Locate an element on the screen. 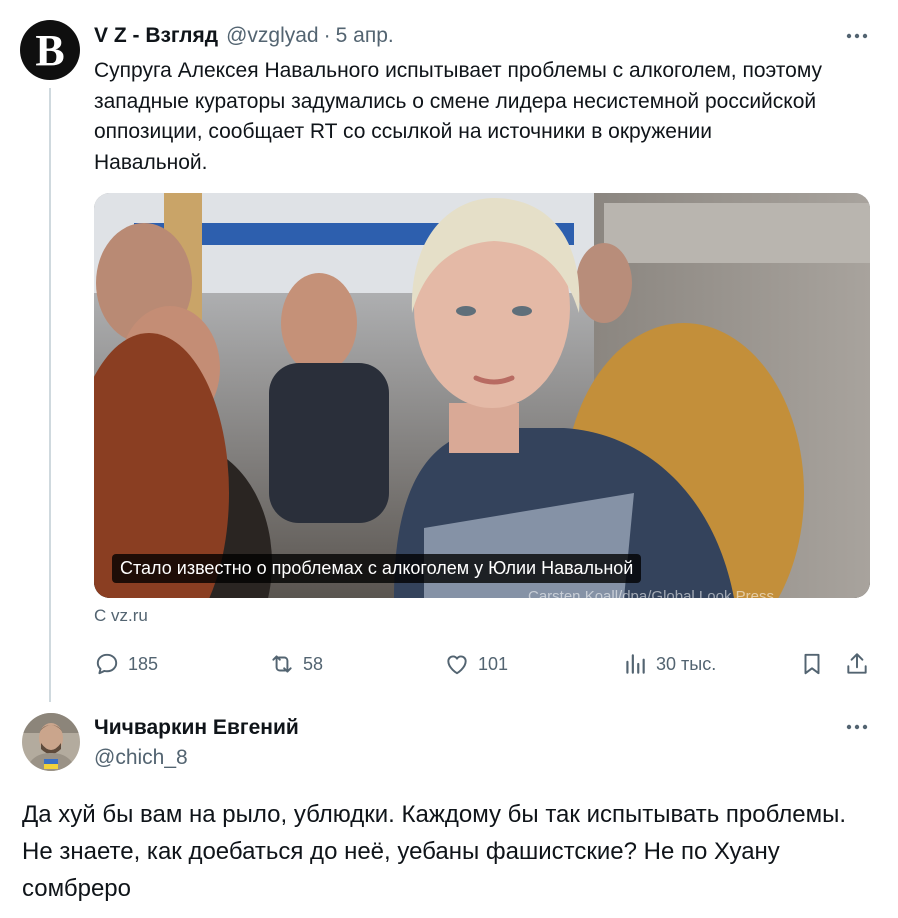 This screenshot has height=918, width=898. reply-author-avatar is located at coordinates (51, 742).